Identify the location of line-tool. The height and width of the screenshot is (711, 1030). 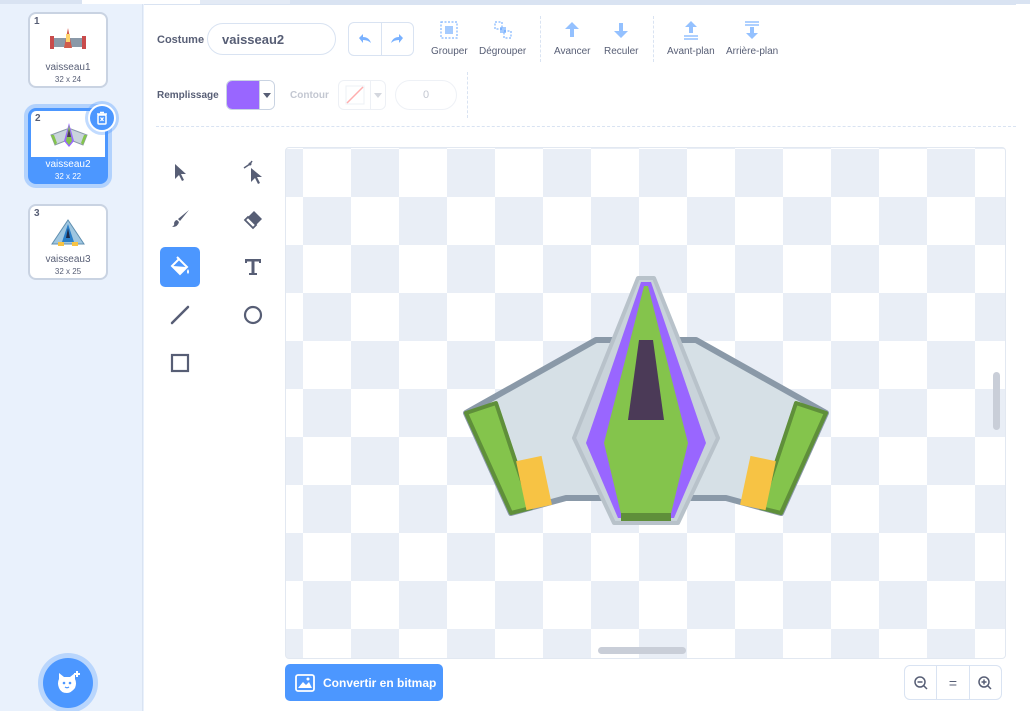
(180, 315).